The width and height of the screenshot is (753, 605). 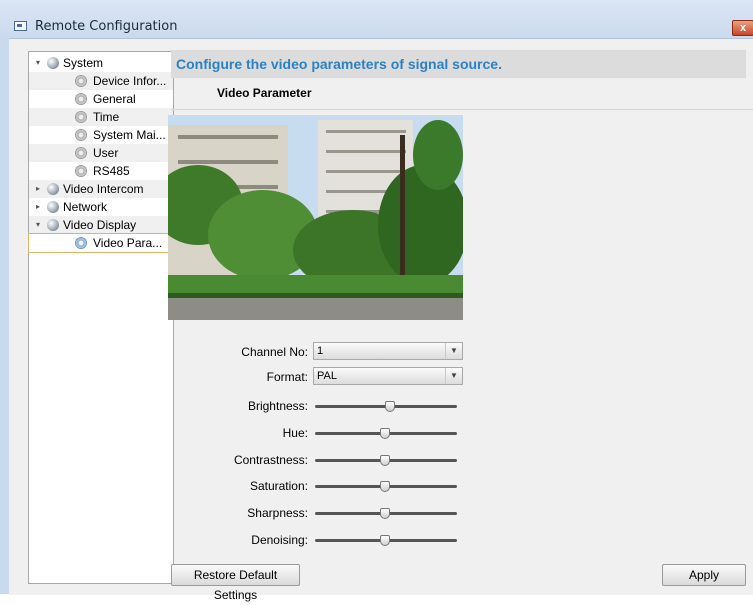 I want to click on tree-item-system: ▾ System, so click(x=101, y=63).